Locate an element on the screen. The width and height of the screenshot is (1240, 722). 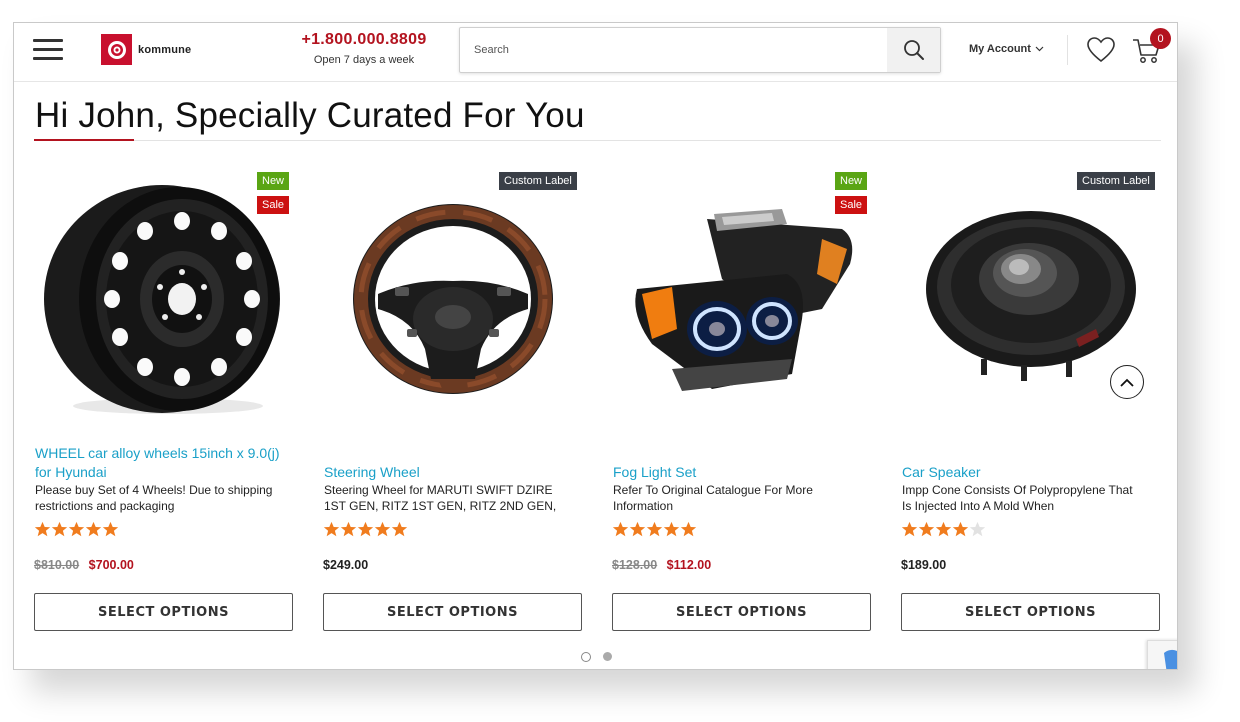
price-row: $249.00 is located at coordinates (345, 565).